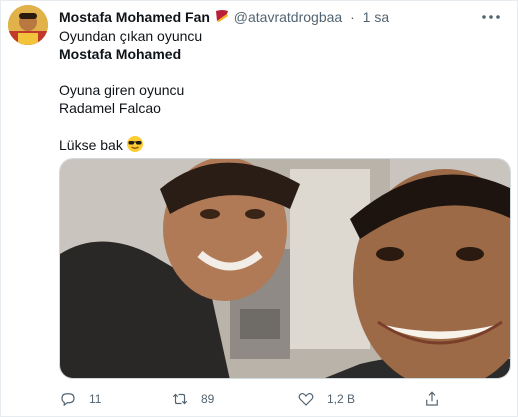  Describe the element at coordinates (222, 18) in the screenshot. I see `galatasaray-badge-icon` at that location.